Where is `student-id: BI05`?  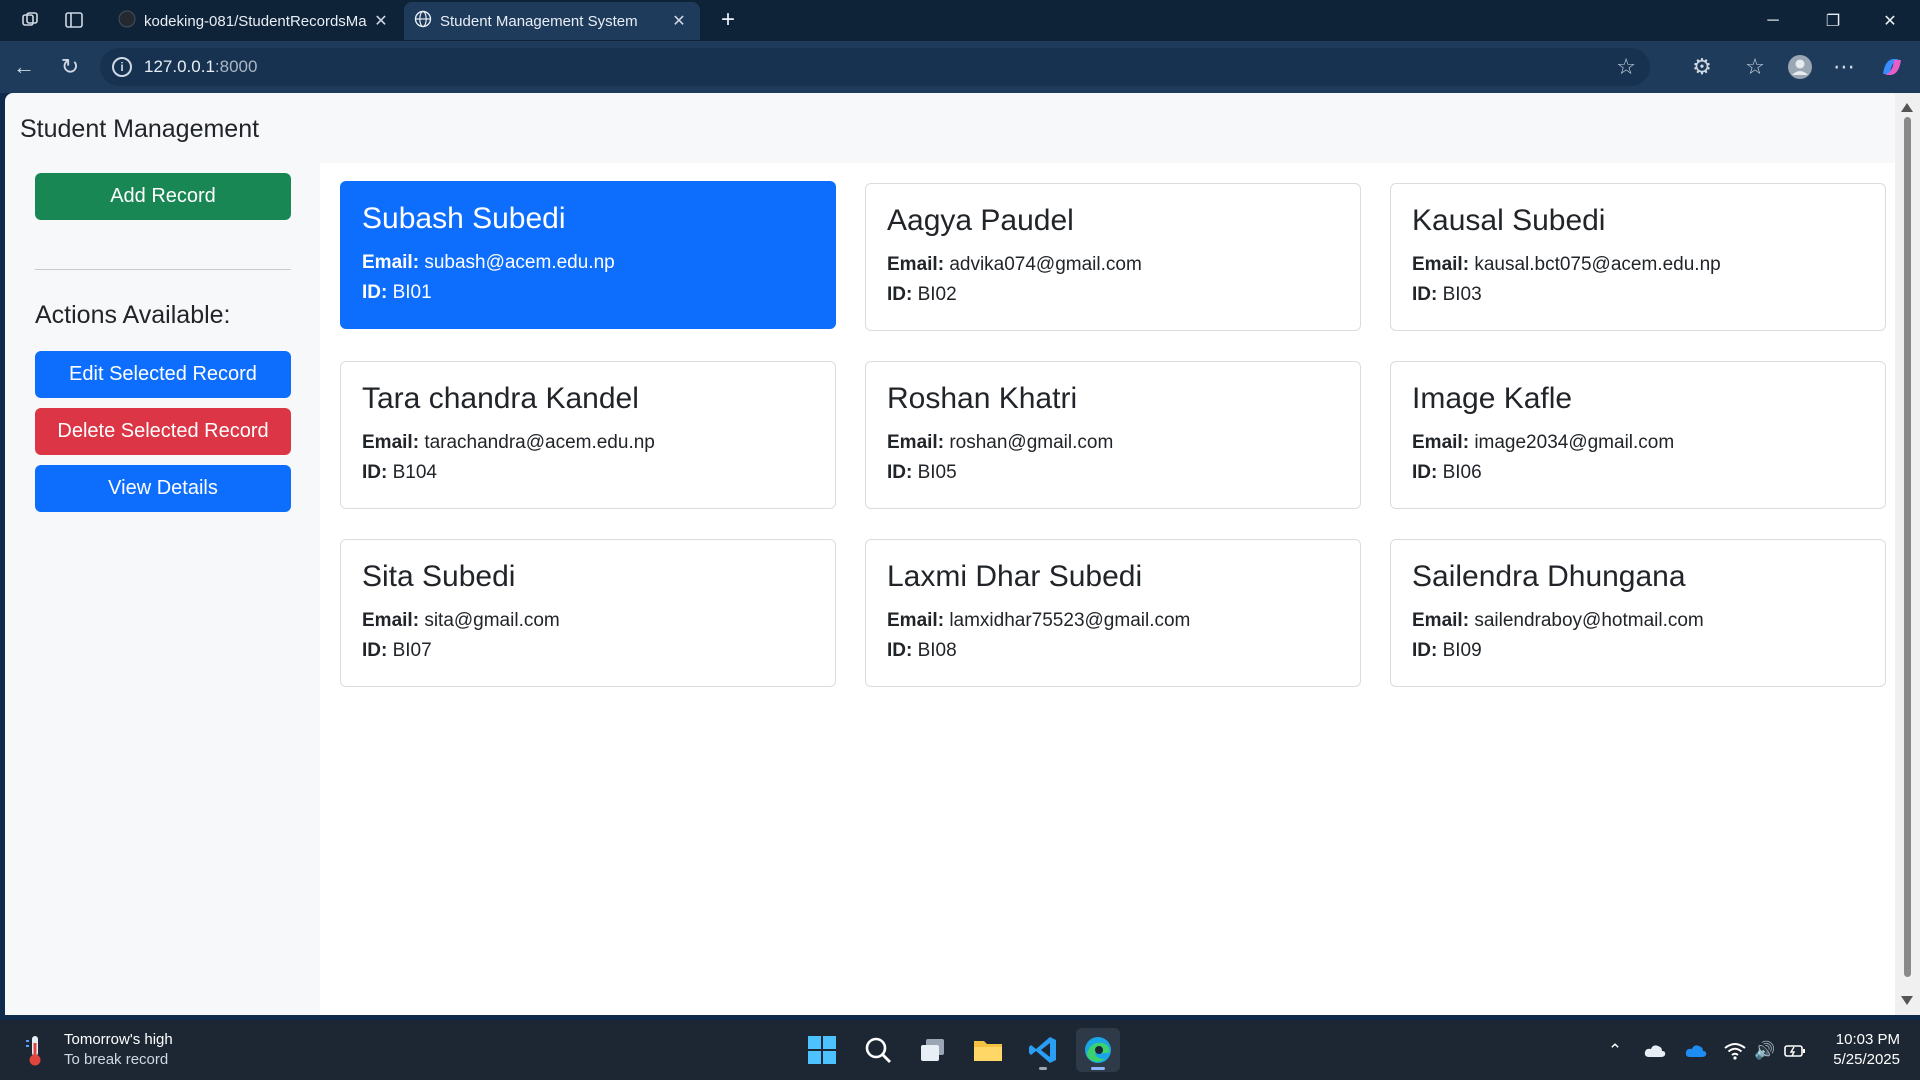 student-id: BI05 is located at coordinates (937, 472).